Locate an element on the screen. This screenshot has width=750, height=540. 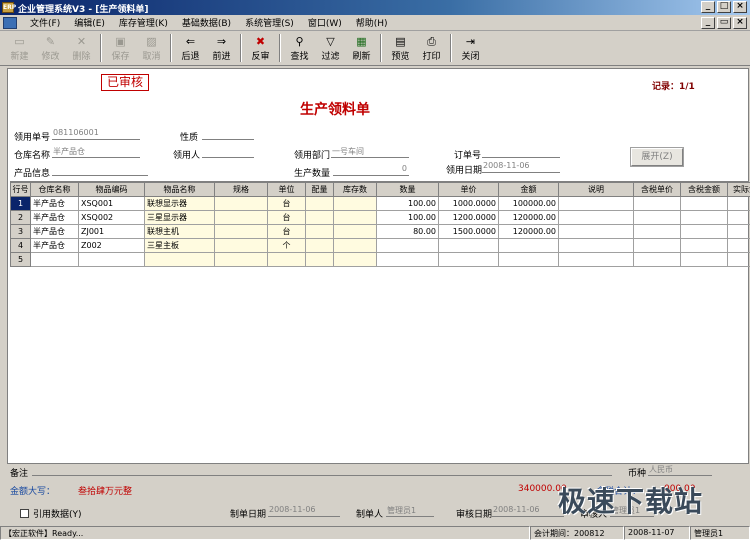
delete-button: ✕ 删除 is located at coordinates (81, 48).